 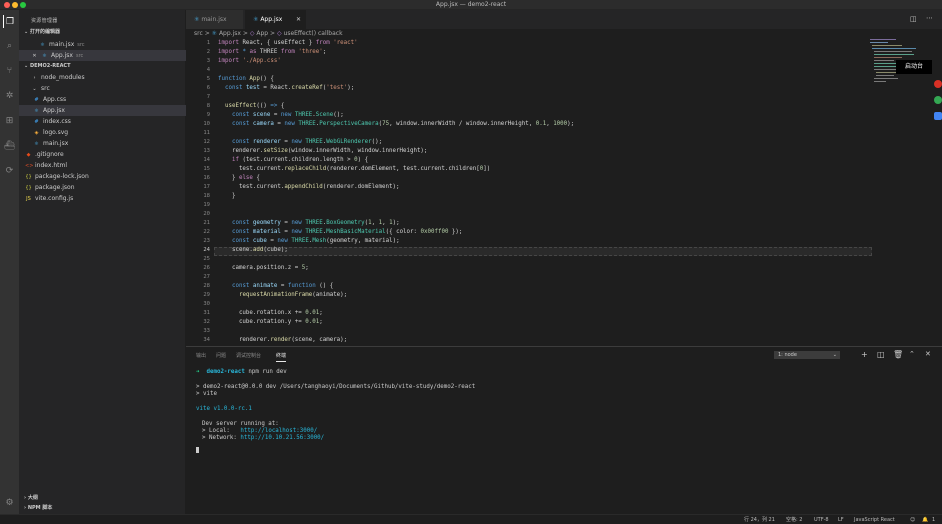 I want to click on extensions-icon: ⊞, so click(x=9, y=120).